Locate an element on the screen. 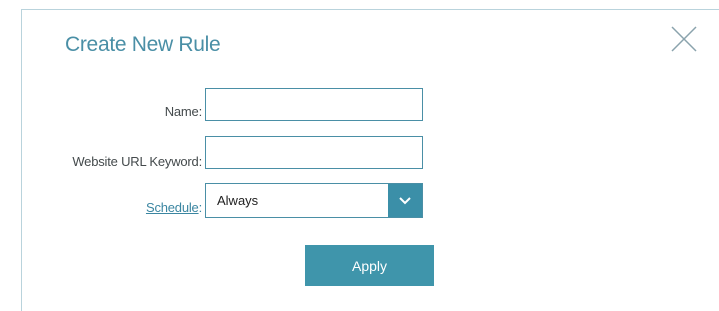 The width and height of the screenshot is (719, 311). schedule-label: Schedule: is located at coordinates (174, 207).